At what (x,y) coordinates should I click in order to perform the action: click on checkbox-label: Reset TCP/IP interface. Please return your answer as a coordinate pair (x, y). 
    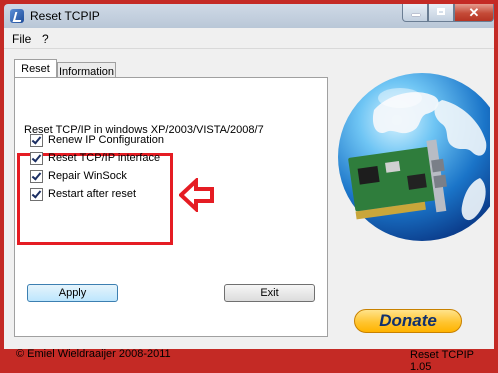
    Looking at the image, I should click on (104, 158).